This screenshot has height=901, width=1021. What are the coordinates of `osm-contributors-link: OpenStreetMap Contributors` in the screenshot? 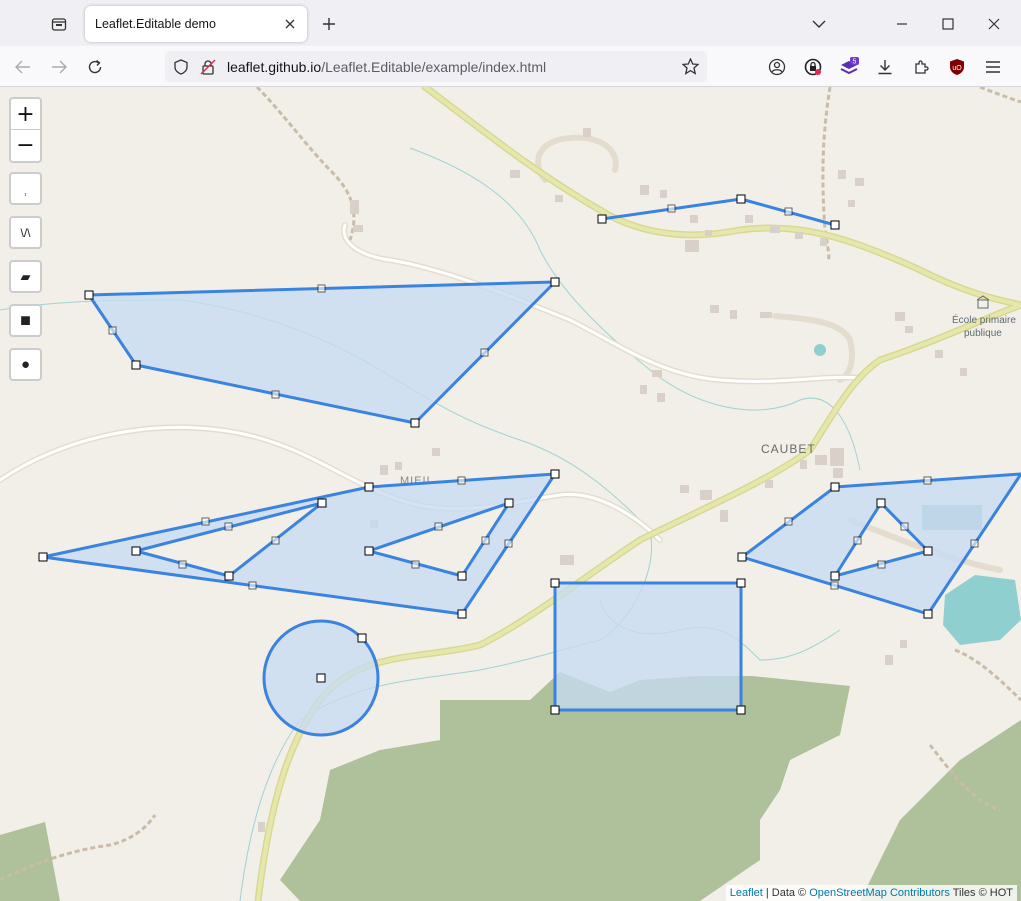 It's located at (879, 893).